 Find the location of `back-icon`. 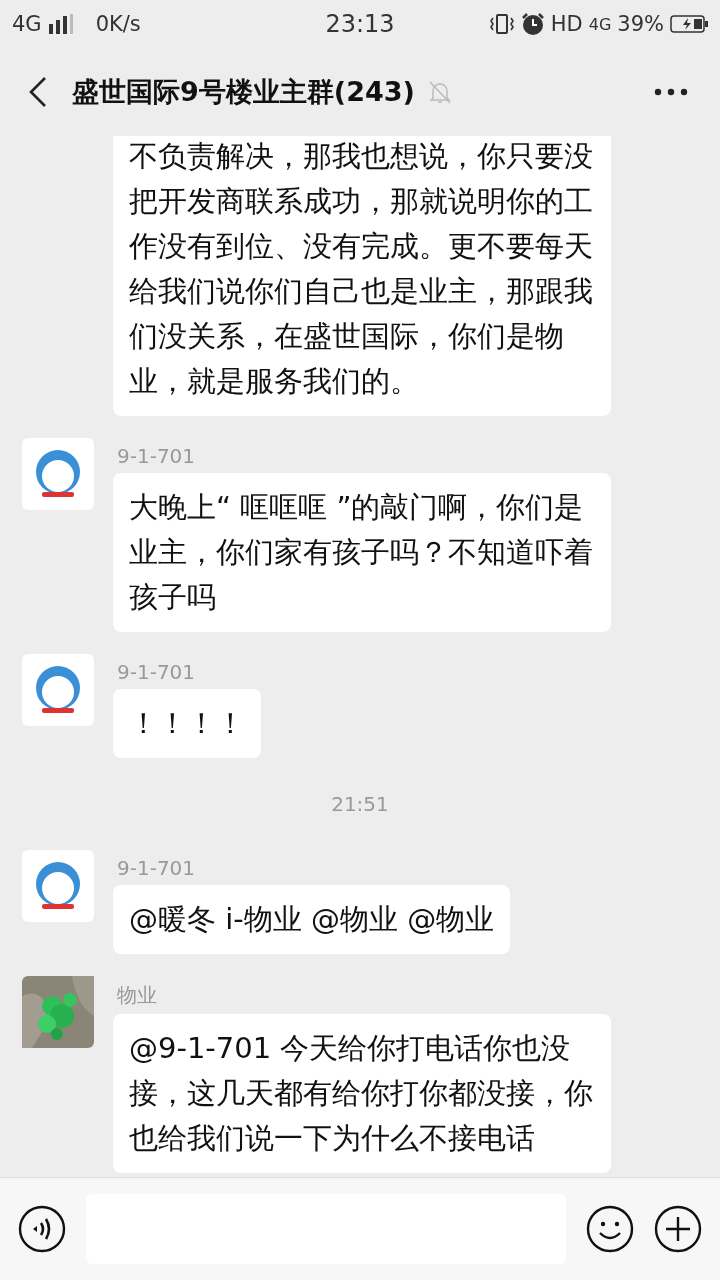

back-icon is located at coordinates (38, 92).